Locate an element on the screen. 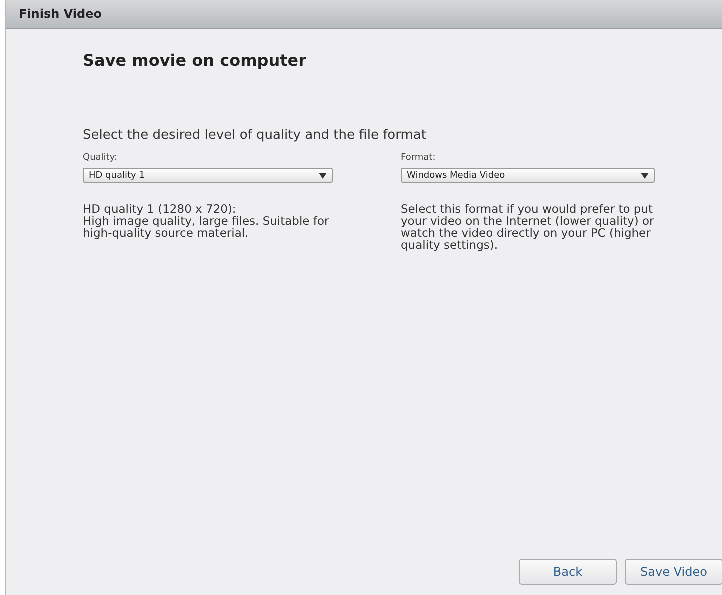 The height and width of the screenshot is (595, 722). dropdown: HD quality 1 is located at coordinates (208, 175).